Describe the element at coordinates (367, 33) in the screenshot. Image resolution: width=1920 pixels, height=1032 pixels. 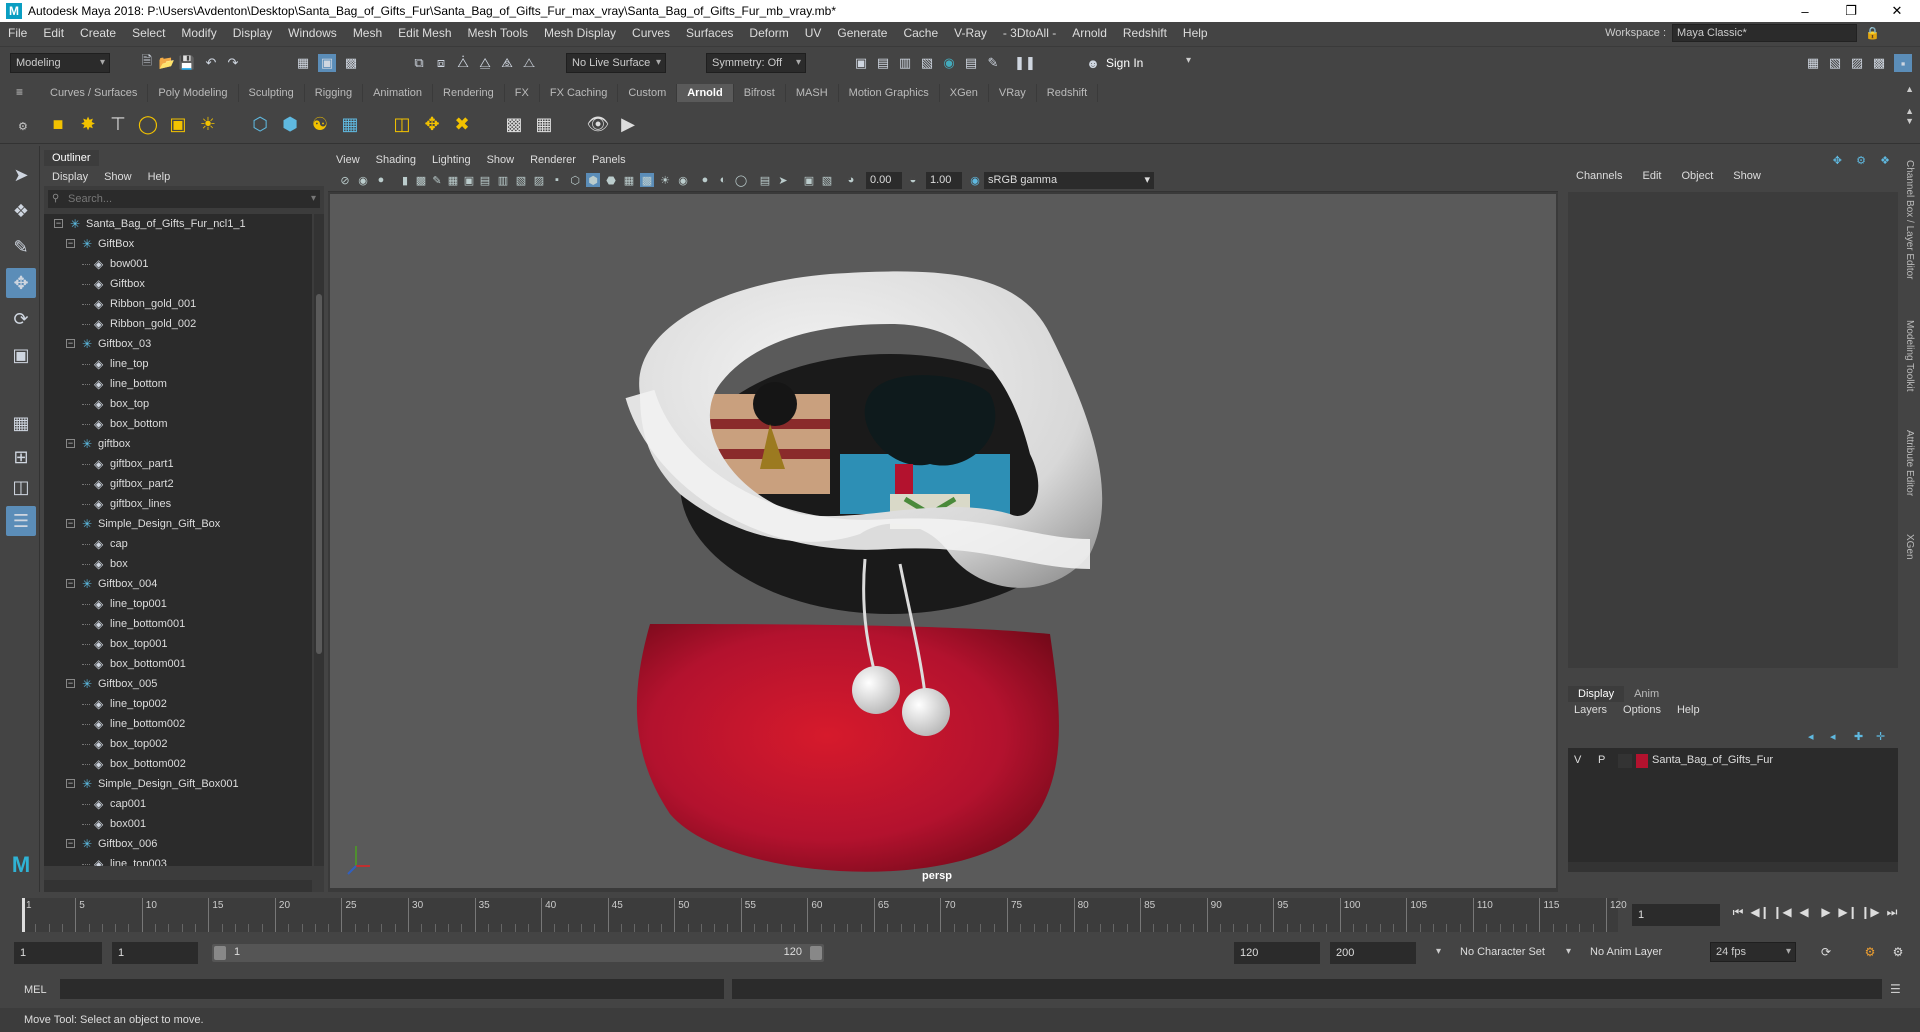
I see `menu-mesh: Mesh` at that location.